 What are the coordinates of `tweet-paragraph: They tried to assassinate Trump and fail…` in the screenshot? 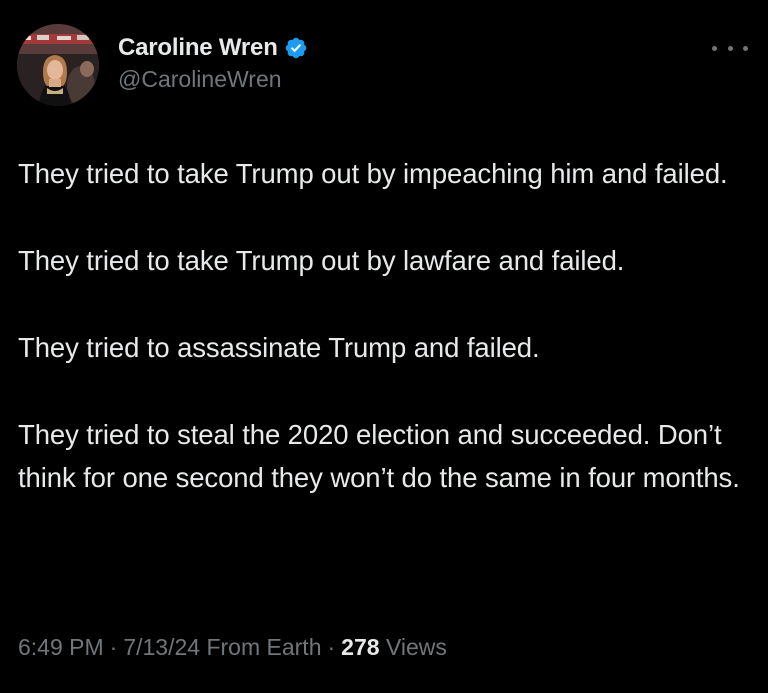 It's located at (279, 347).